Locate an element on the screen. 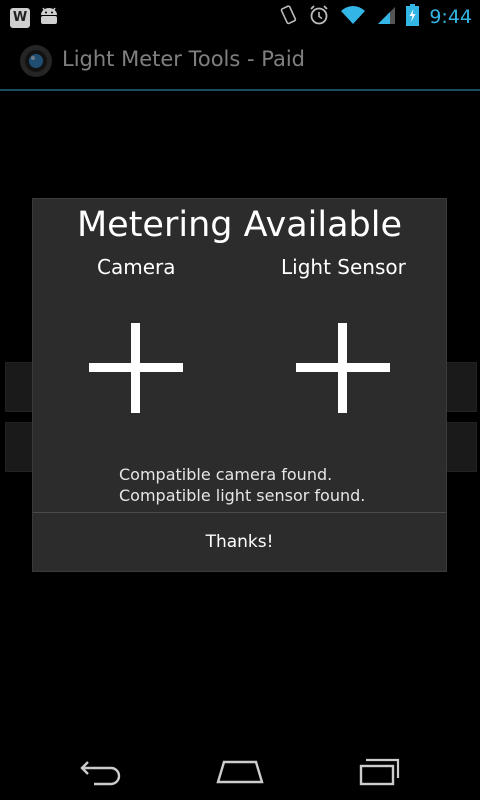 The width and height of the screenshot is (480, 800). app-title: Light Meter Tools - Paid is located at coordinates (183, 59).